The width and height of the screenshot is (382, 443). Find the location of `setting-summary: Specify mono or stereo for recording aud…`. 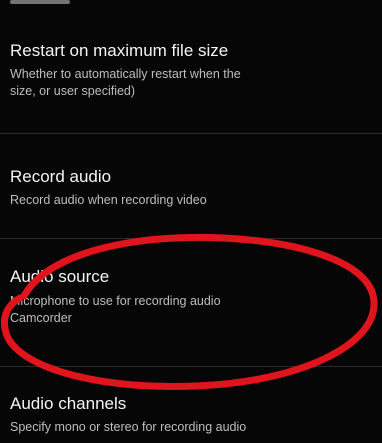

setting-summary: Specify mono or stereo for recording aud… is located at coordinates (128, 427).